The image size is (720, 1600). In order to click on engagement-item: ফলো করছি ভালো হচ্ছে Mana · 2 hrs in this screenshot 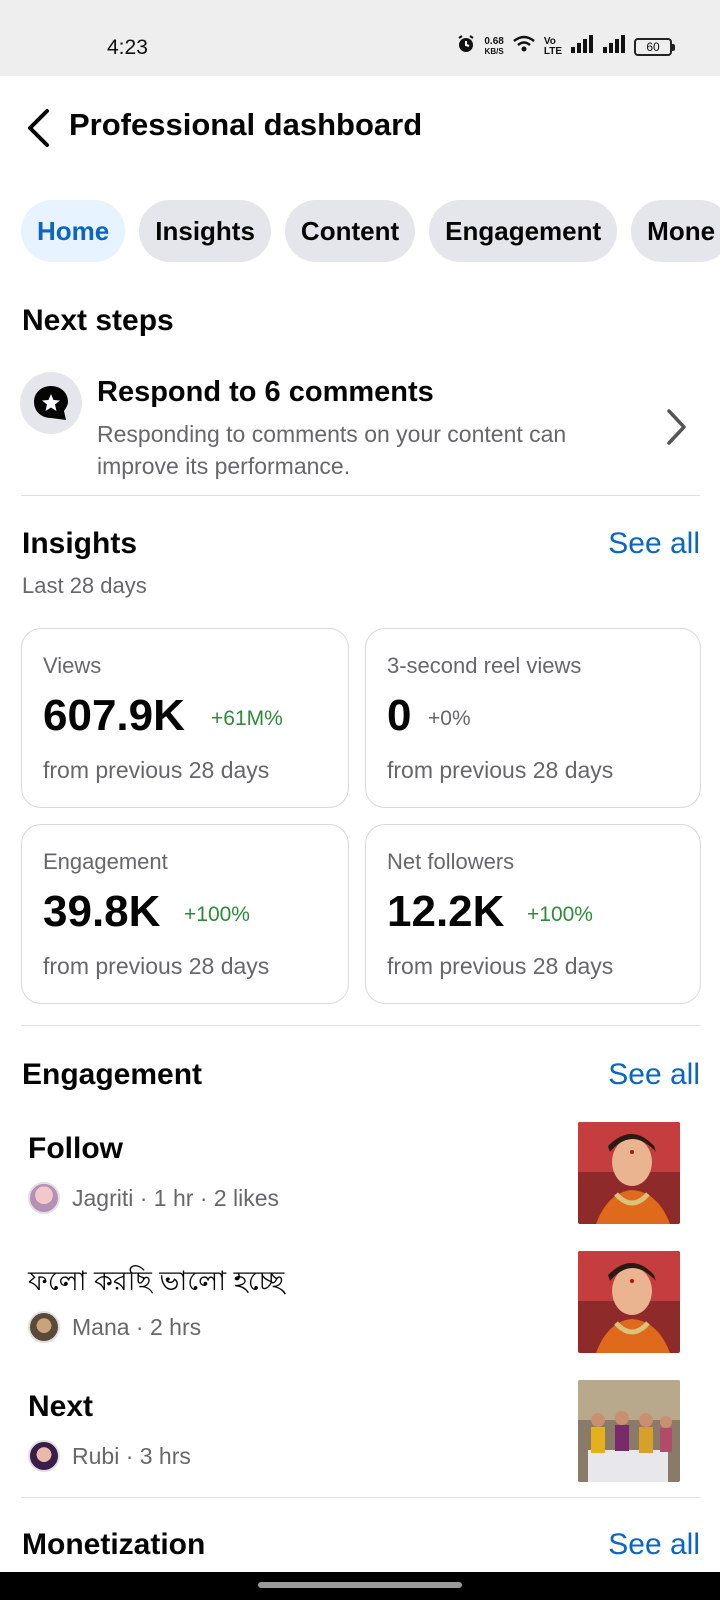, I will do `click(364, 1302)`.